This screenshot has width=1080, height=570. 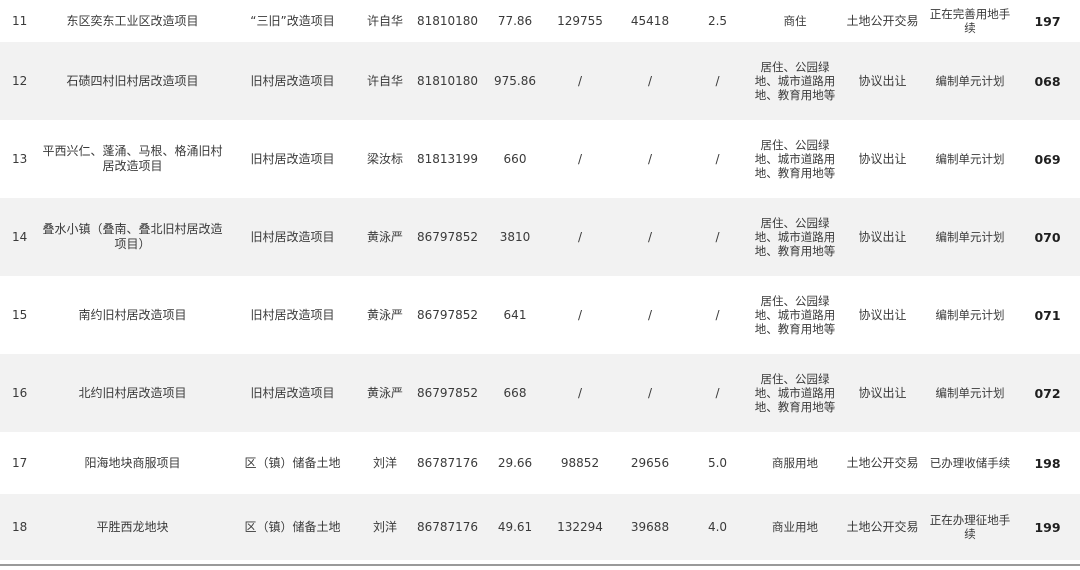 What do you see at coordinates (1047, 159) in the screenshot?
I see `project-code: 069` at bounding box center [1047, 159].